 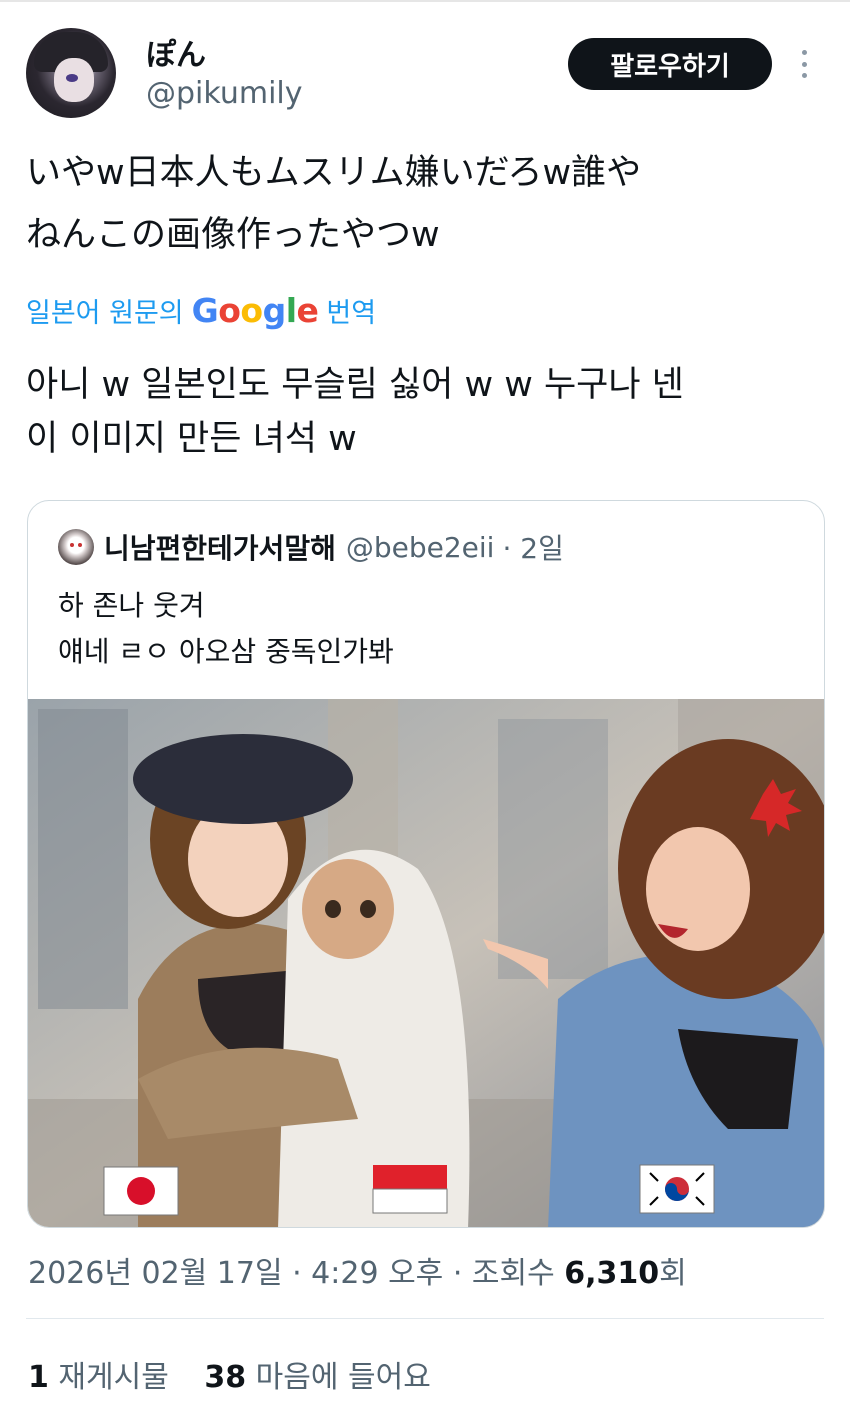 What do you see at coordinates (334, 173) in the screenshot?
I see `post-text-line: いやw日本人もムスリム嫌いだろw誰や` at bounding box center [334, 173].